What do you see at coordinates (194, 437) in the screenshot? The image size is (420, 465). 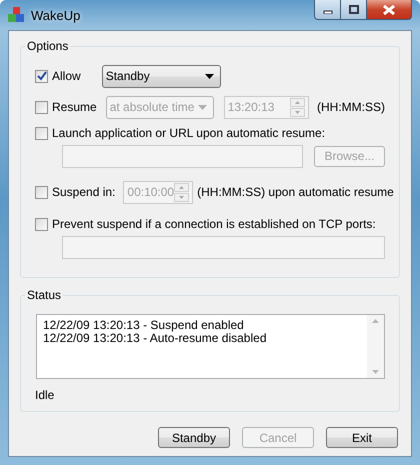 I see `dialog-button: Standby` at bounding box center [194, 437].